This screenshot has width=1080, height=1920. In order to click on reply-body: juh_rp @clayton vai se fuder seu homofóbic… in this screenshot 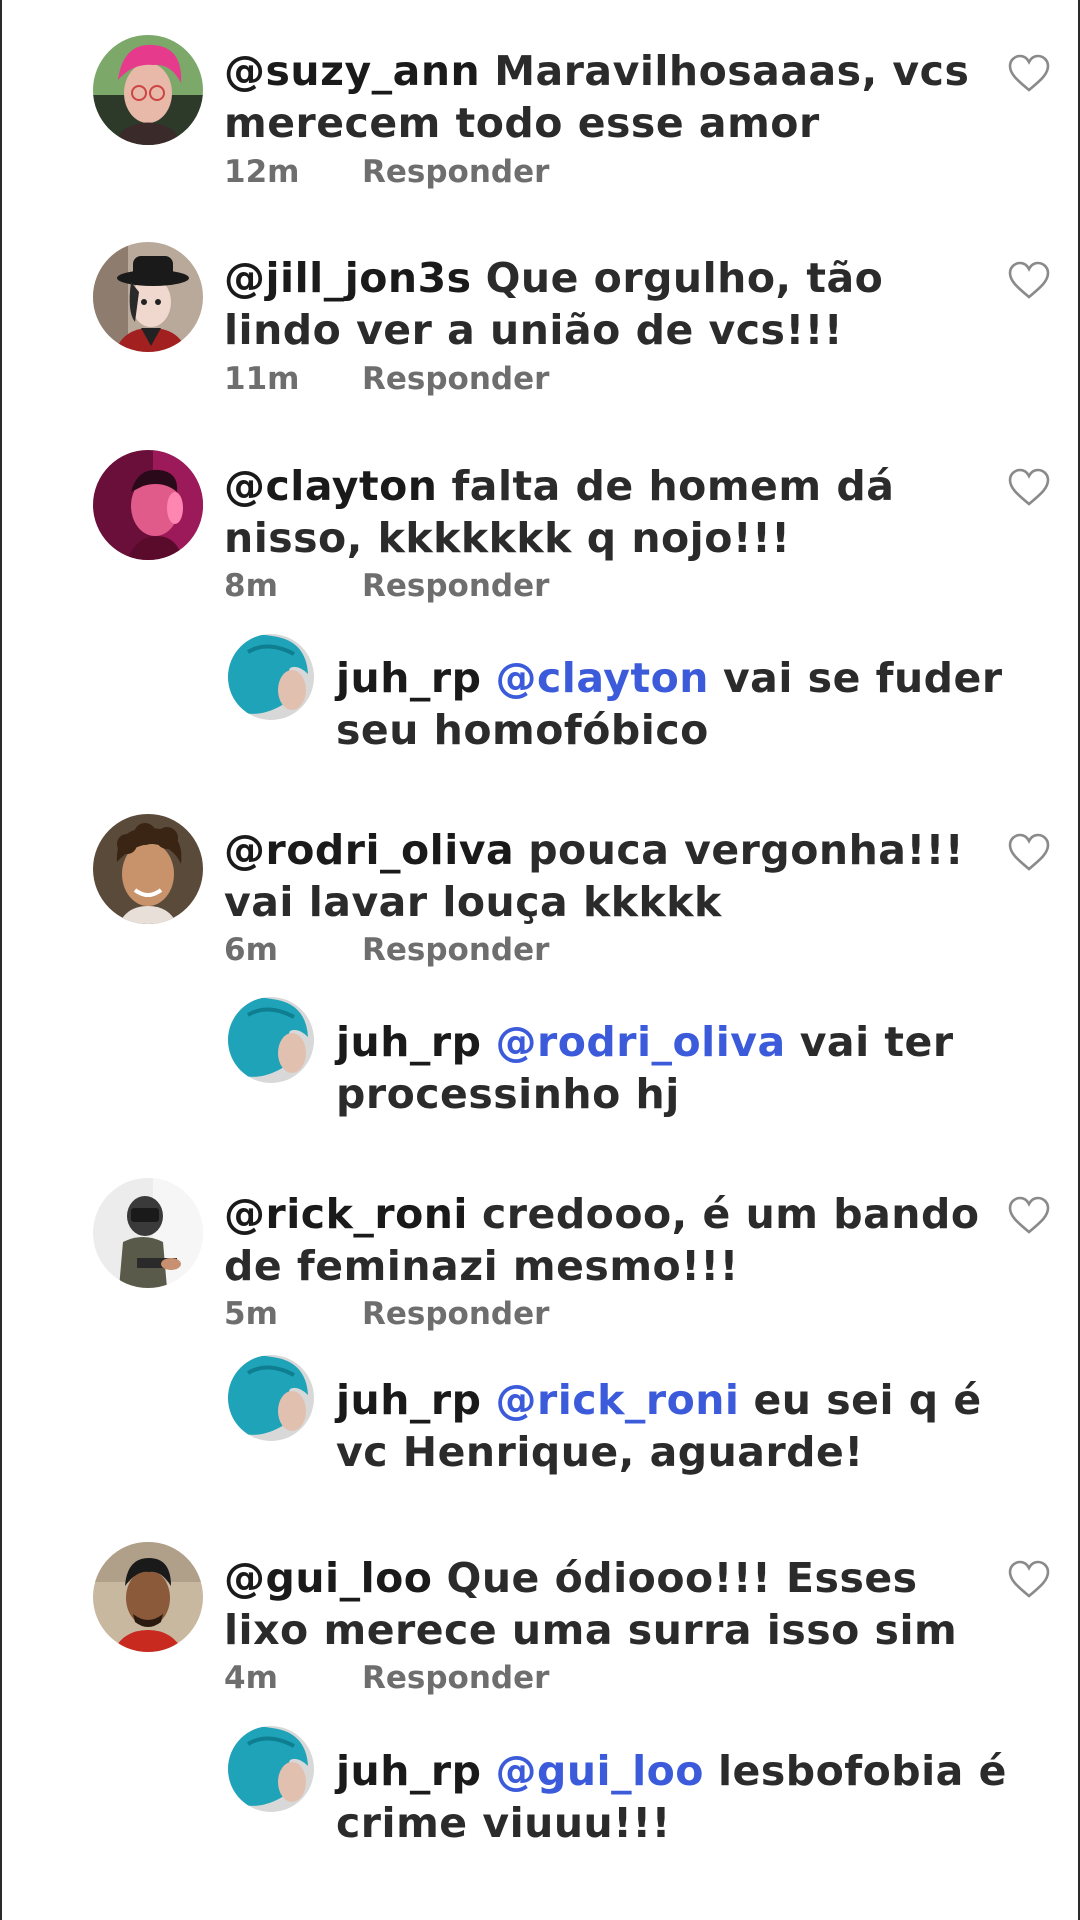, I will do `click(676, 704)`.